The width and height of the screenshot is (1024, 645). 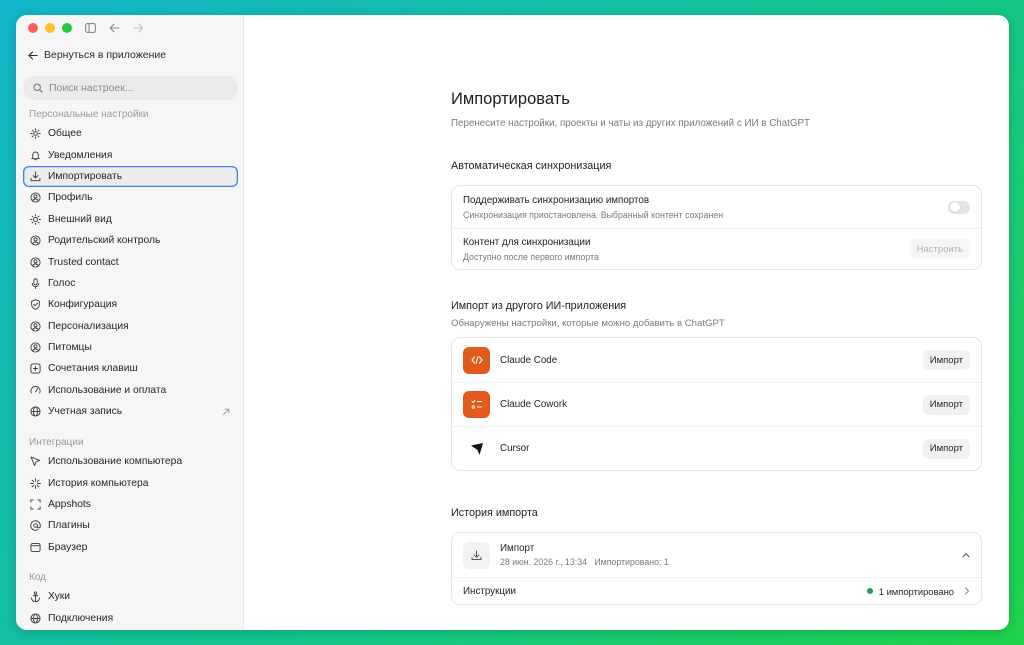 I want to click on search-input, so click(x=134, y=88).